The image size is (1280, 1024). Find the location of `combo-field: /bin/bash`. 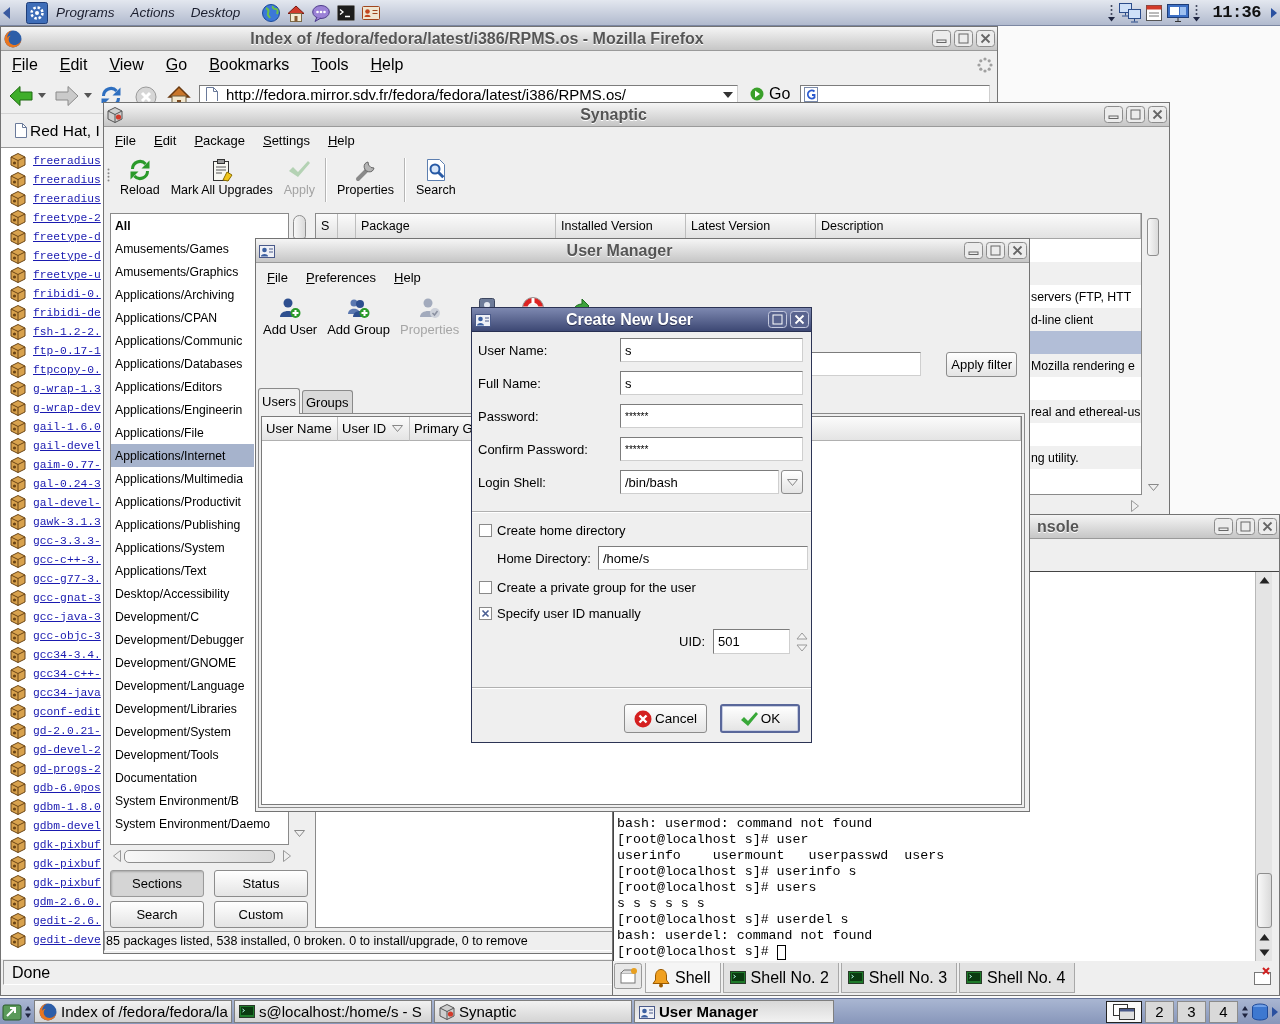

combo-field: /bin/bash is located at coordinates (699, 482).